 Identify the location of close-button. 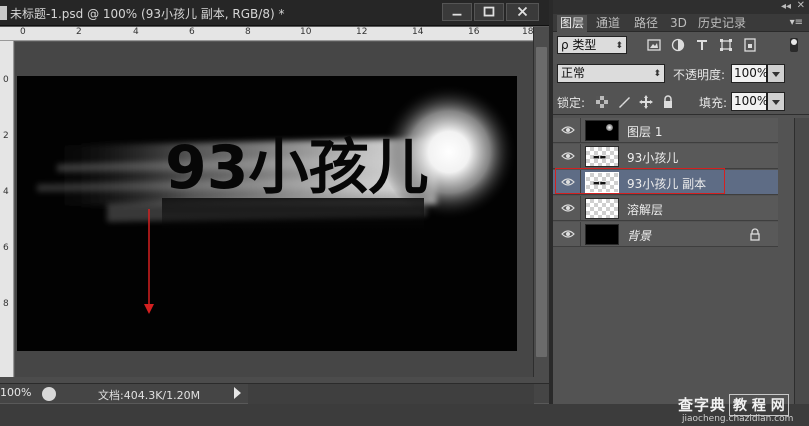
(522, 12).